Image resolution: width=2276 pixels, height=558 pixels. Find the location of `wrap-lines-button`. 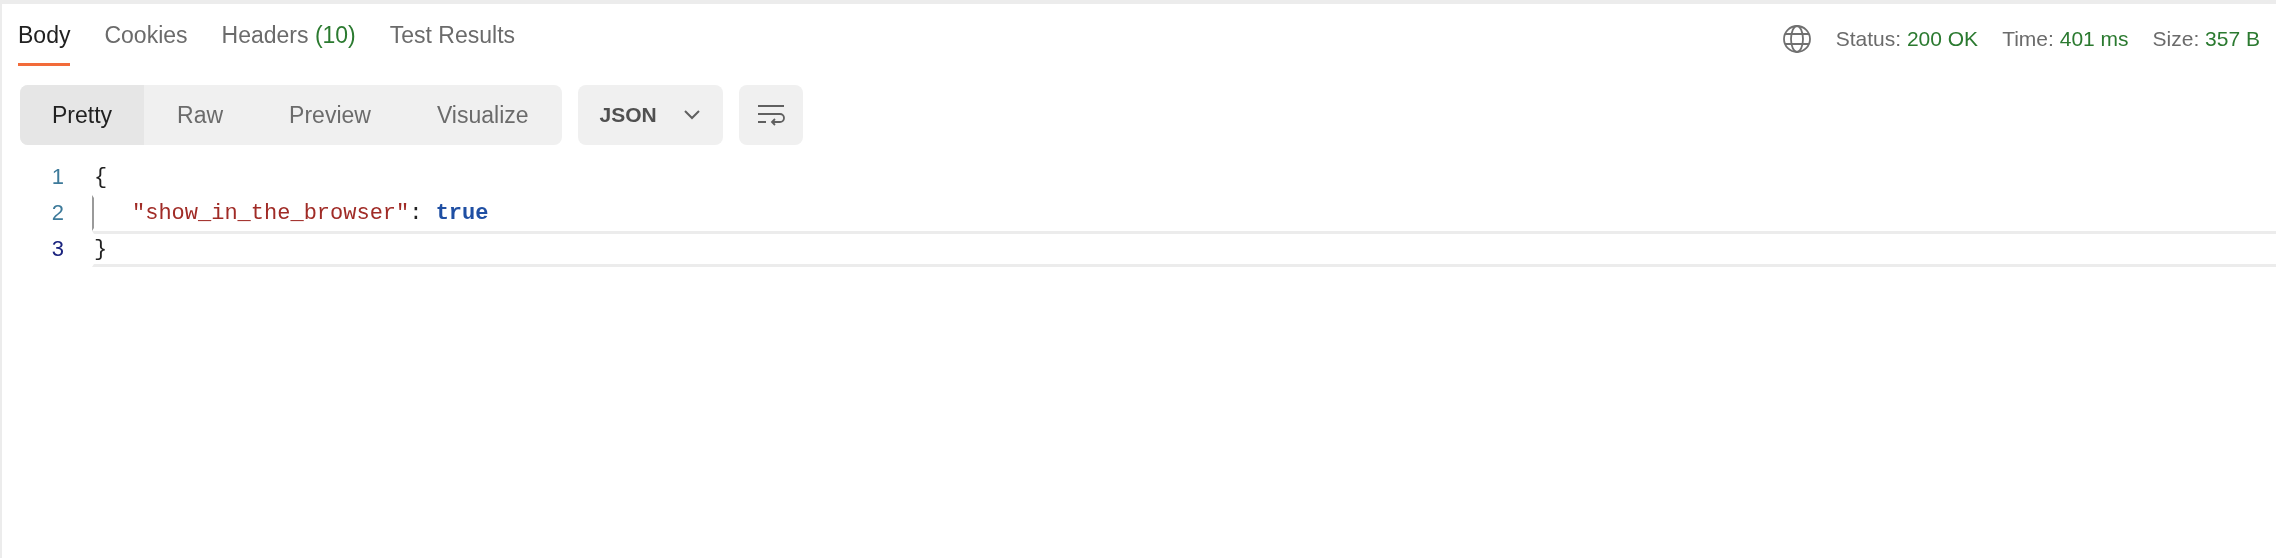

wrap-lines-button is located at coordinates (770, 115).